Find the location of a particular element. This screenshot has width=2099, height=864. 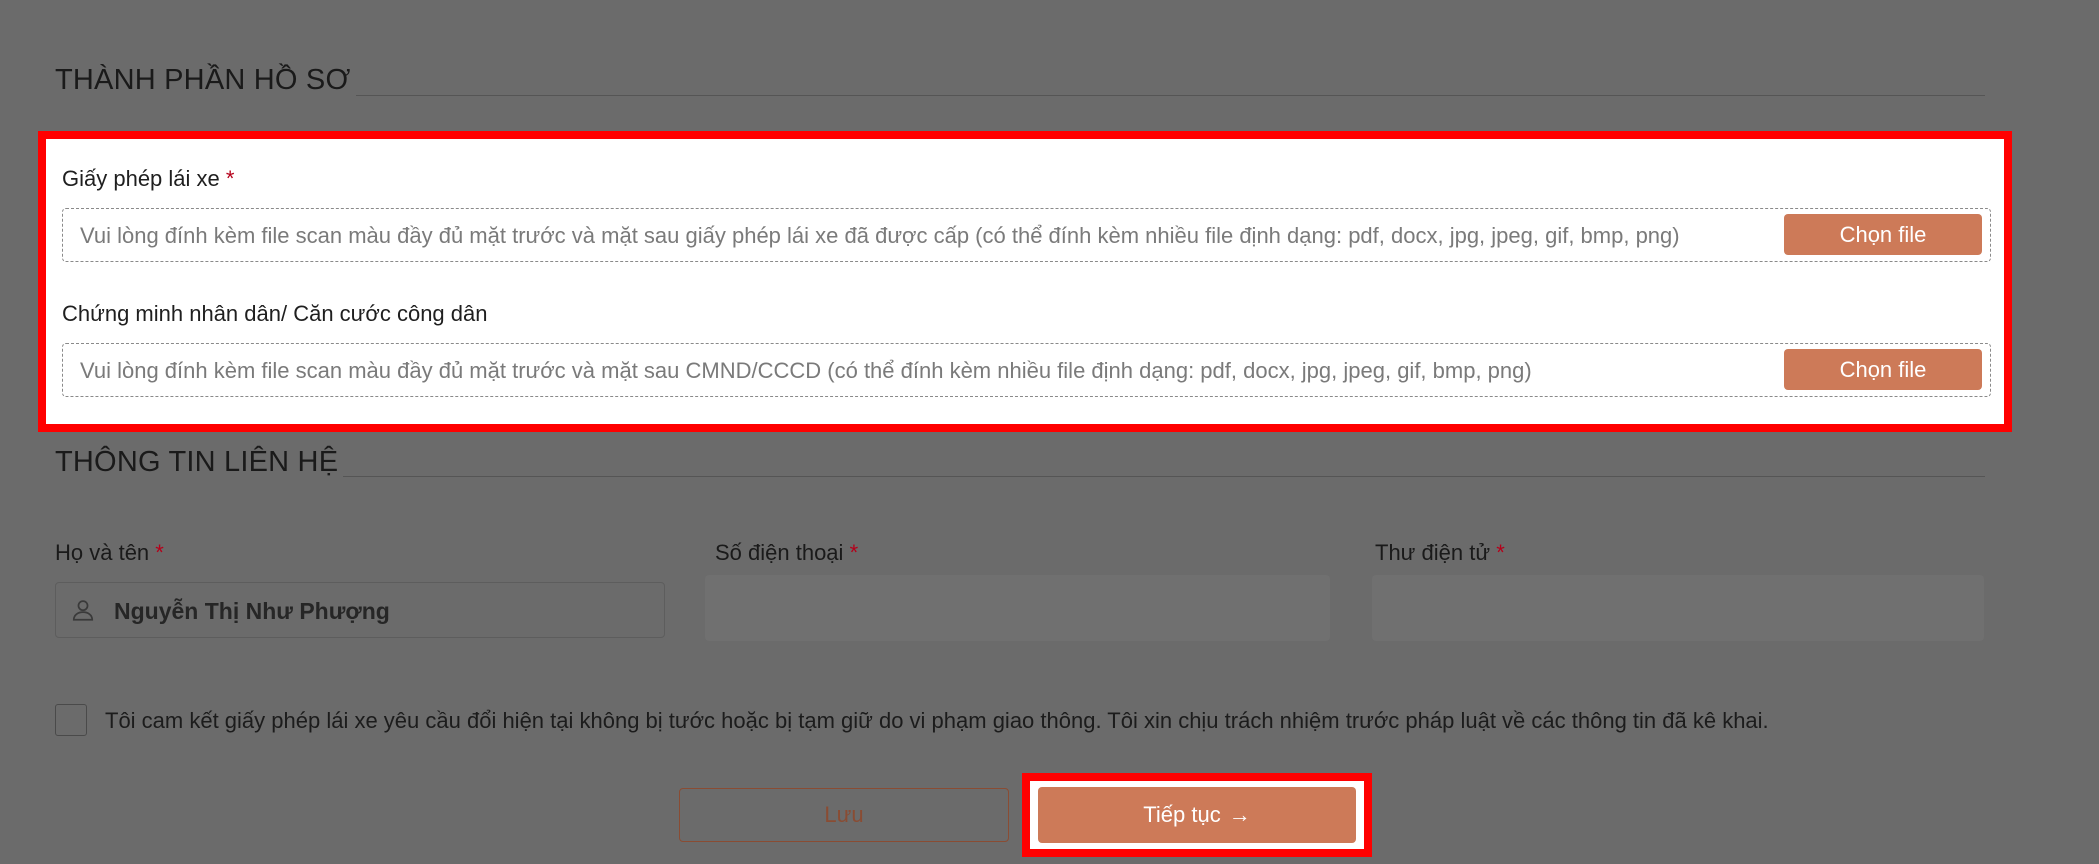

arrow-right-icon: → is located at coordinates (1239, 814).